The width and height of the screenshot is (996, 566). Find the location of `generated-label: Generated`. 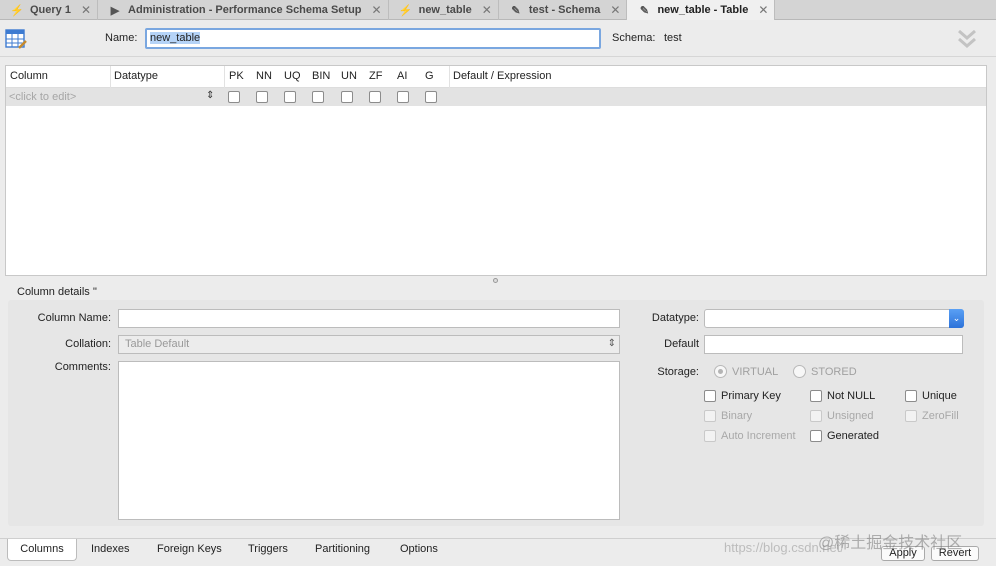

generated-label: Generated is located at coordinates (853, 436).